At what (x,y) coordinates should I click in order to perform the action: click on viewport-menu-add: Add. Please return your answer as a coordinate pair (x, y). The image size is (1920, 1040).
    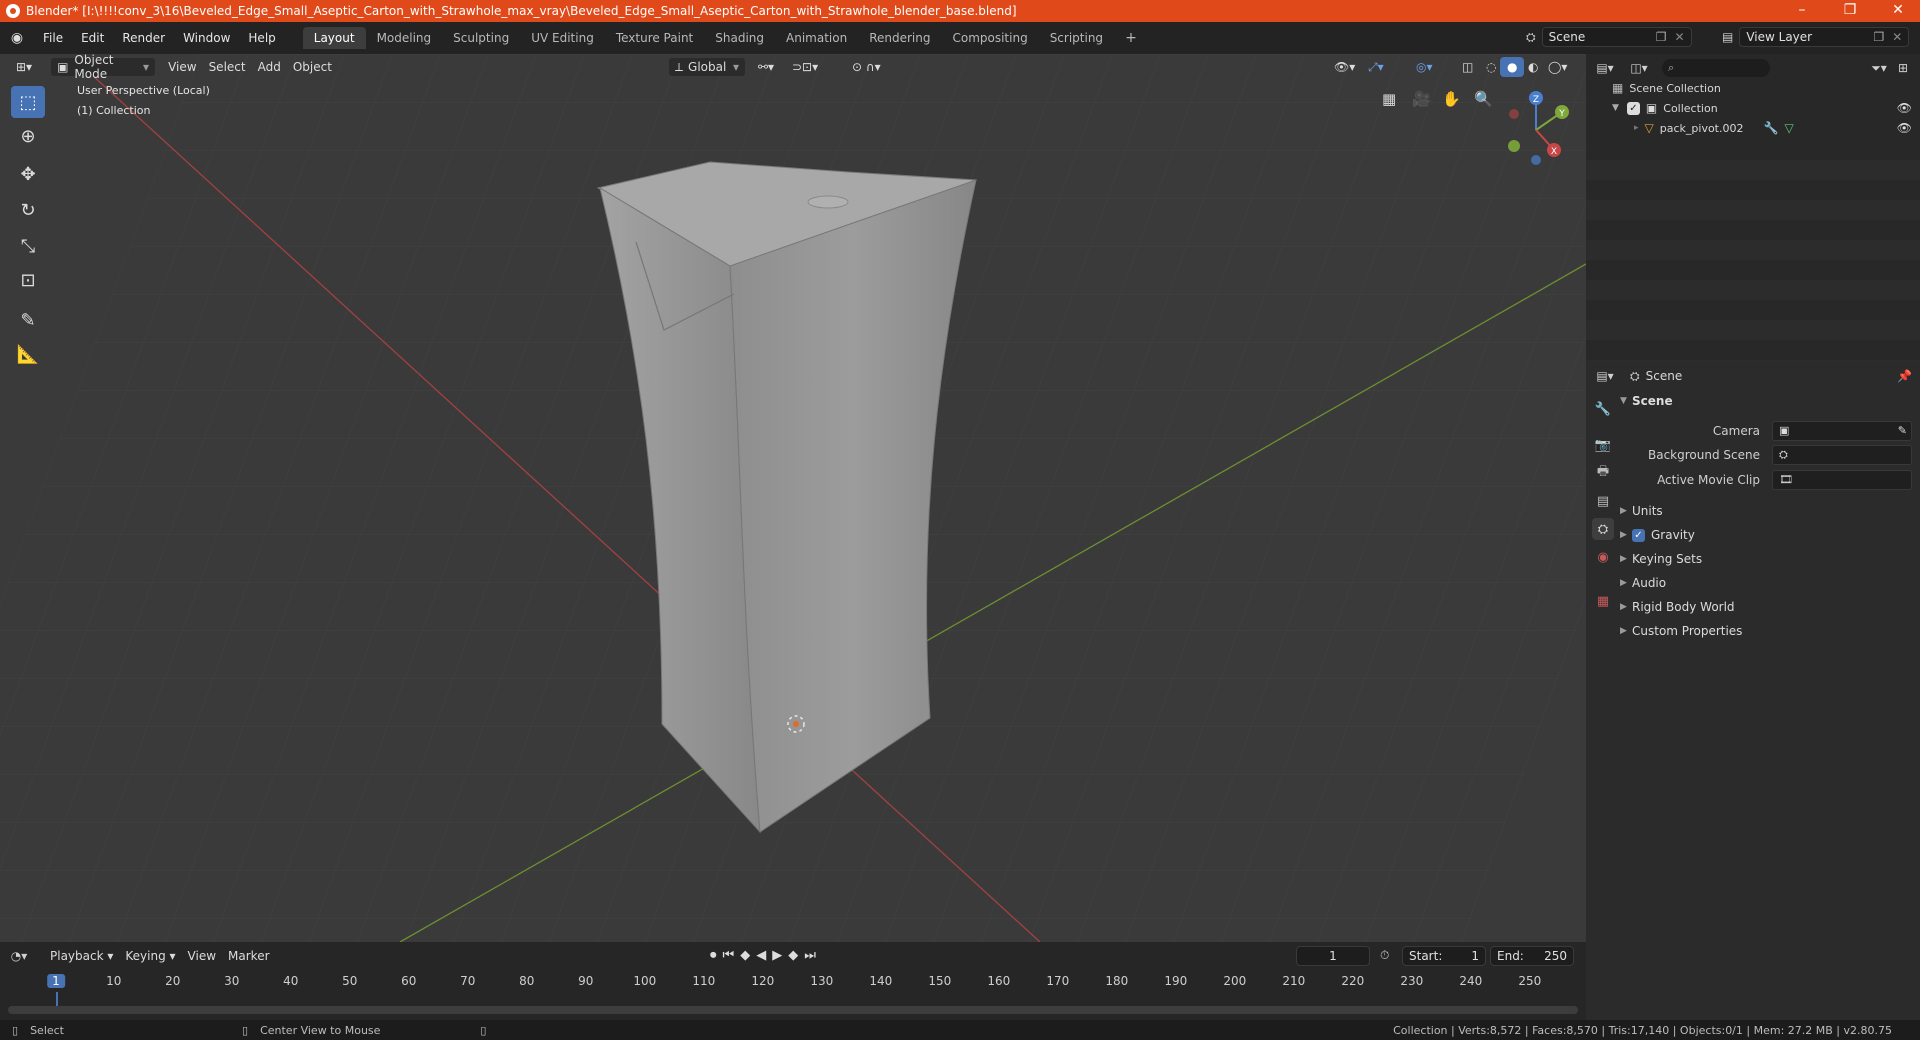
    Looking at the image, I should click on (269, 67).